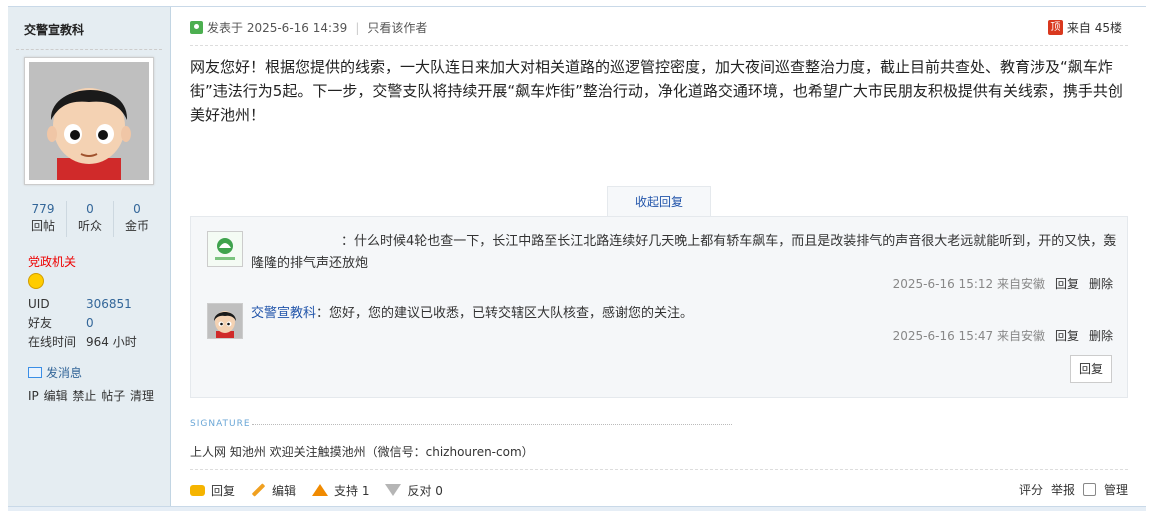 Image resolution: width=1154 pixels, height=511 pixels. What do you see at coordinates (223, 490) in the screenshot?
I see `reply-label: 回复` at bounding box center [223, 490].